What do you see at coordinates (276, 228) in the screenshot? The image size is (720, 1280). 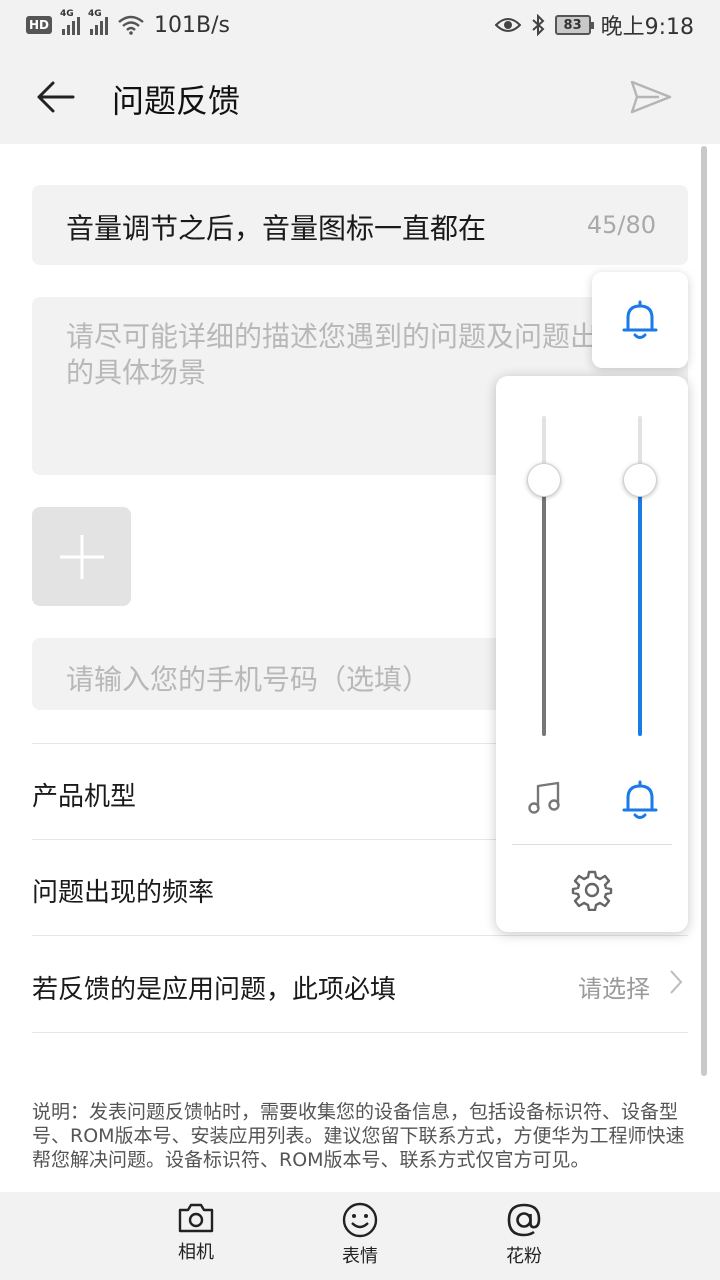 I see `title-input-value: 音量调节之后，音量图标一直都在` at bounding box center [276, 228].